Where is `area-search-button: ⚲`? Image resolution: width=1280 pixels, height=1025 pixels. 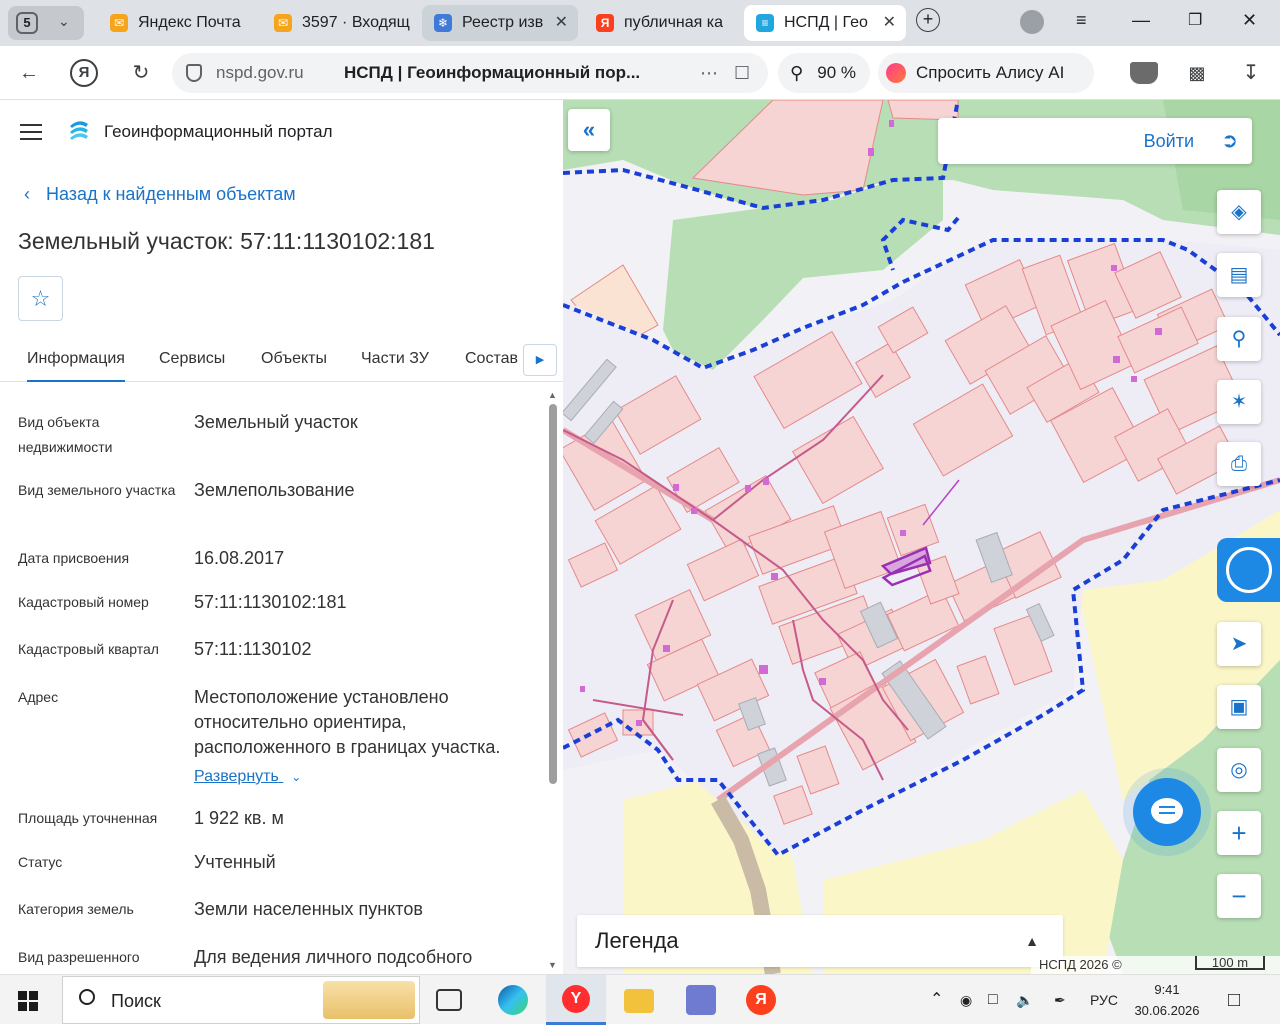 area-search-button: ⚲ is located at coordinates (1239, 339).